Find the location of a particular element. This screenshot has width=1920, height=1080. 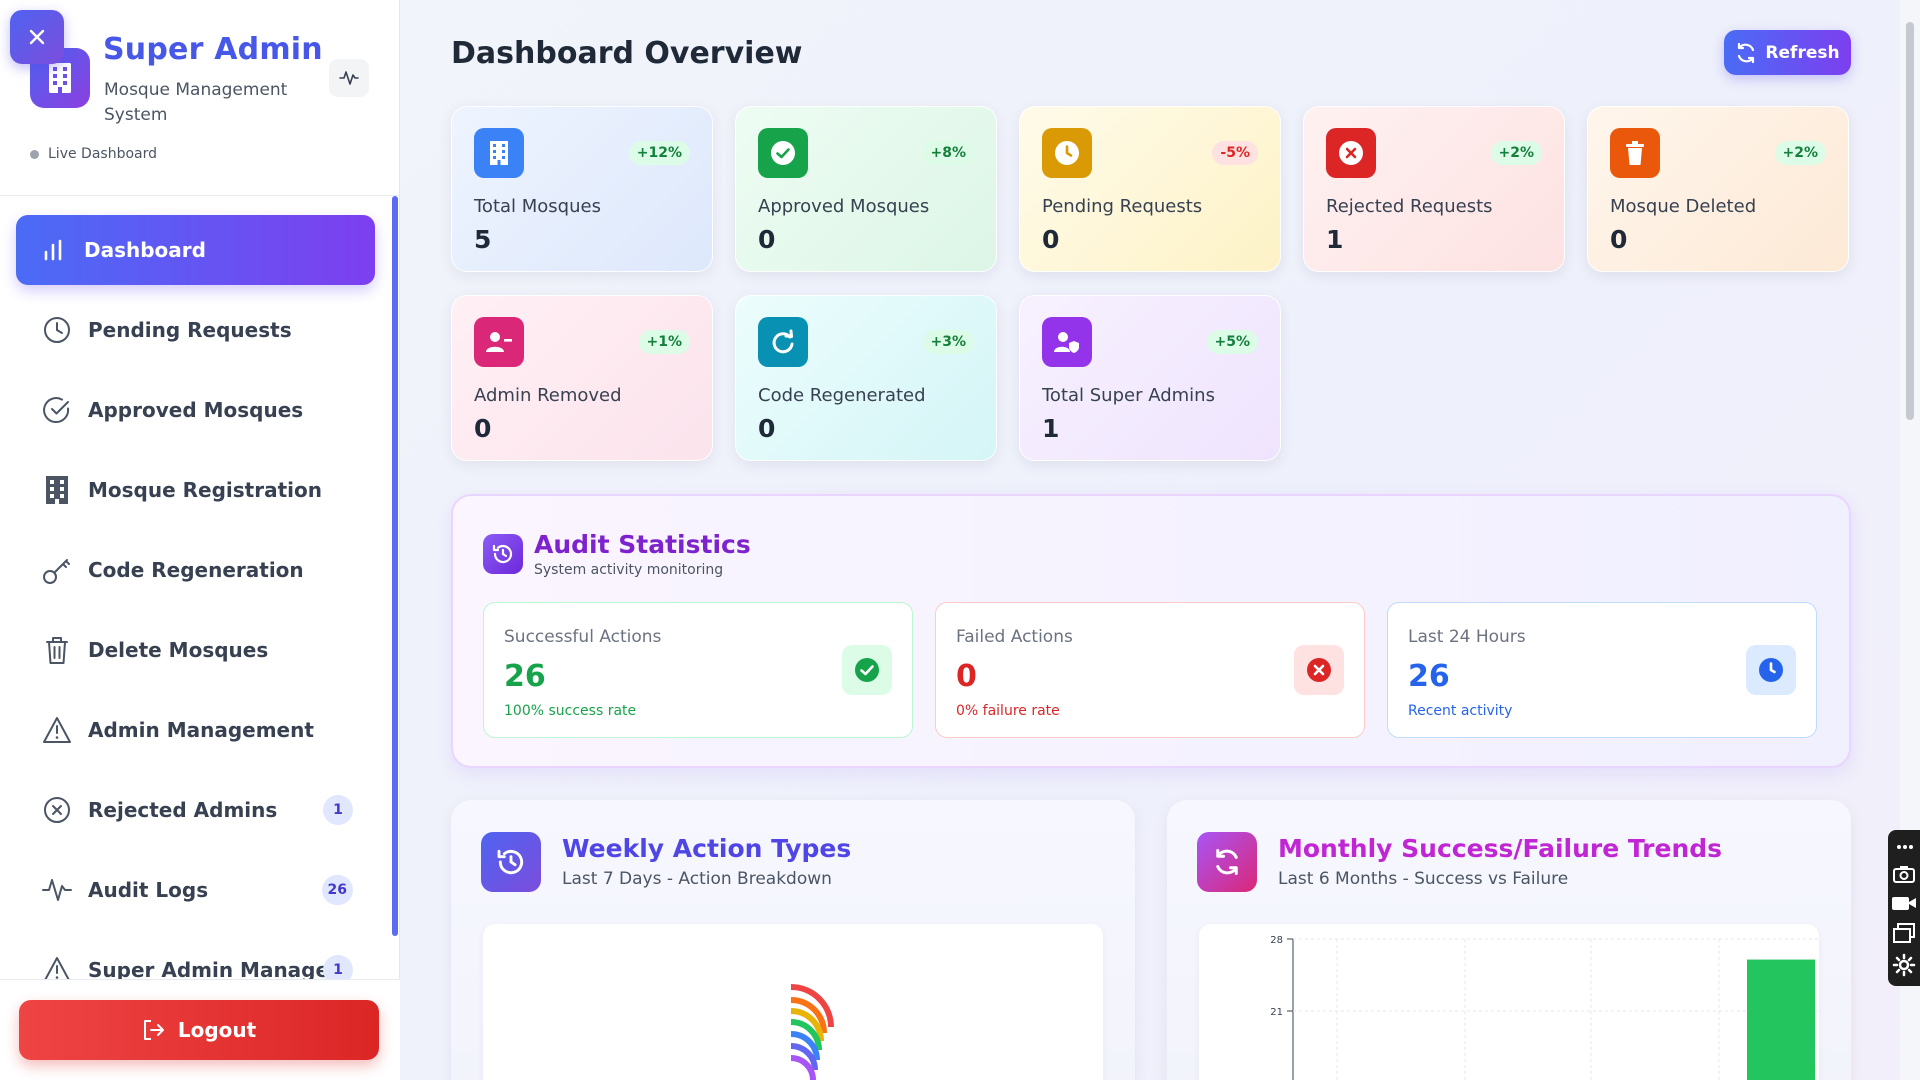

camera-icon is located at coordinates (1904, 874).